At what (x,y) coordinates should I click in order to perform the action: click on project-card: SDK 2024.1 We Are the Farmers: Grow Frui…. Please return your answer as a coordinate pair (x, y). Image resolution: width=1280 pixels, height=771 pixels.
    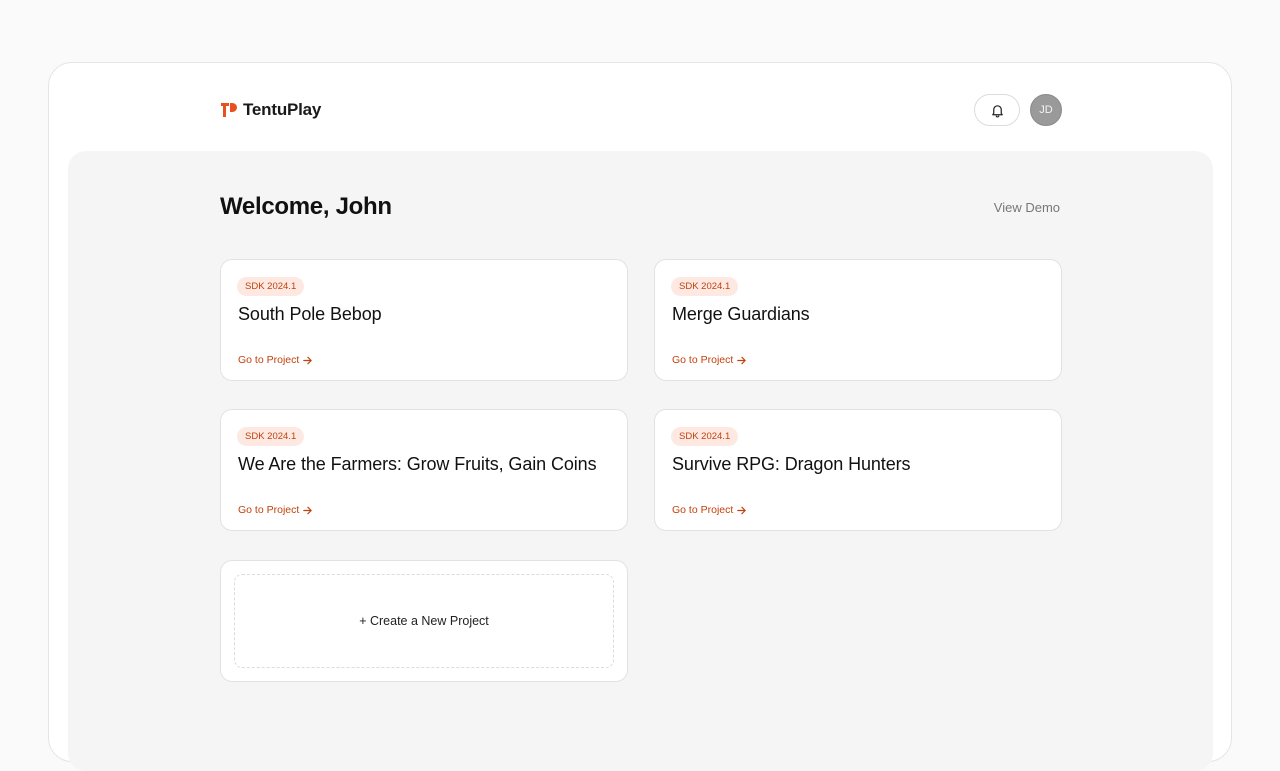
    Looking at the image, I should click on (424, 470).